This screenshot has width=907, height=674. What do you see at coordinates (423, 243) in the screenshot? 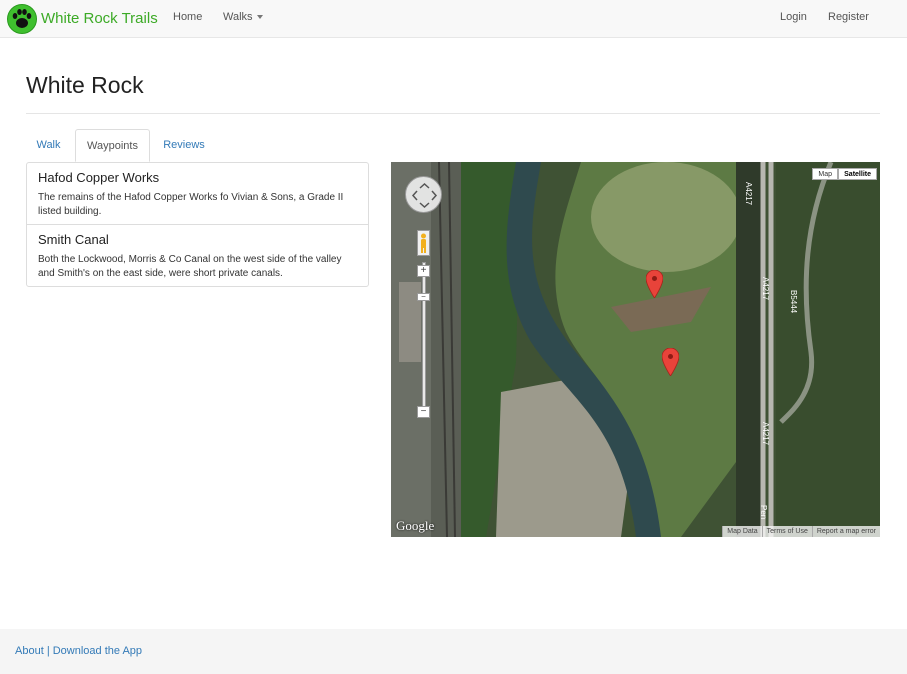
I see `pegman-icon` at bounding box center [423, 243].